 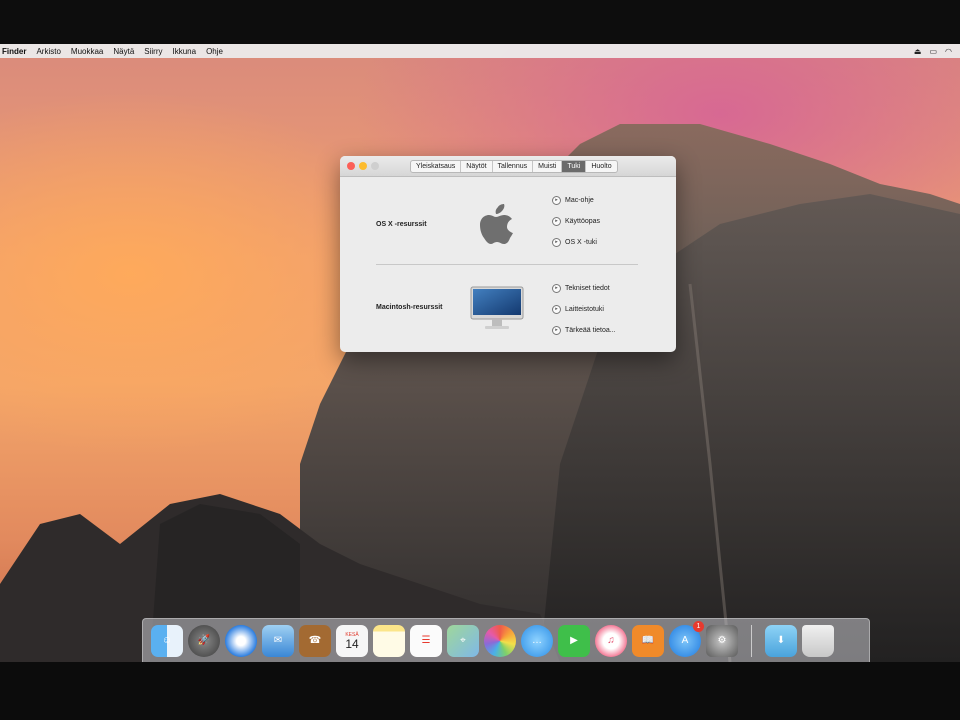 What do you see at coordinates (781, 640) in the screenshot?
I see `downloads-stack-icon: ⬇` at bounding box center [781, 640].